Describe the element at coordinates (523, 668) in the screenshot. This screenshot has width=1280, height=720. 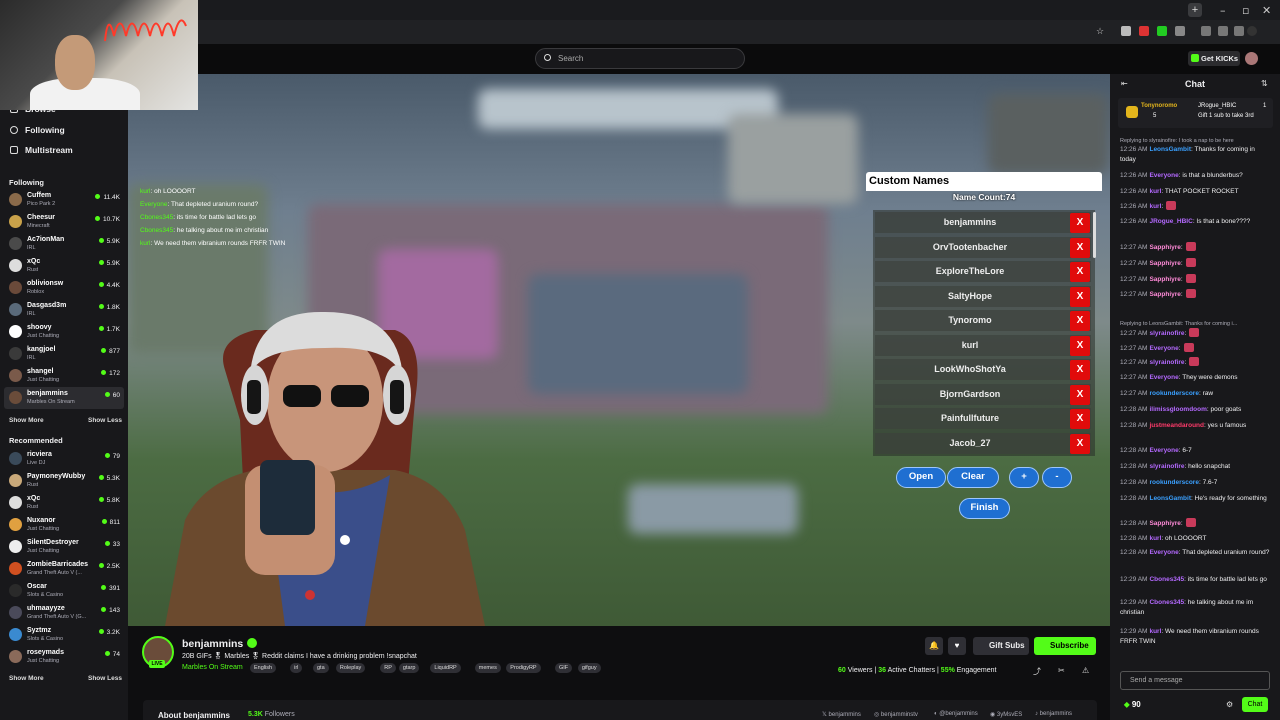
I see `tag-chip: ProdigyRP` at that location.